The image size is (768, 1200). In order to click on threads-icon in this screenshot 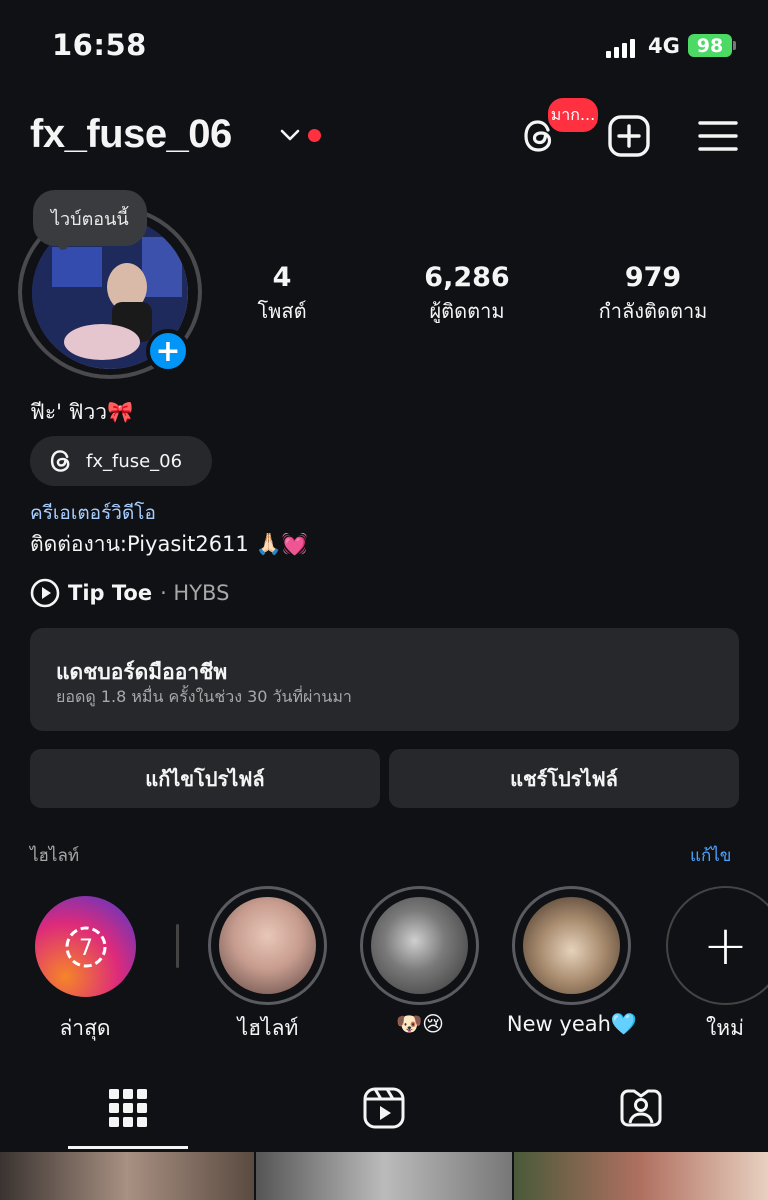, I will do `click(60, 461)`.